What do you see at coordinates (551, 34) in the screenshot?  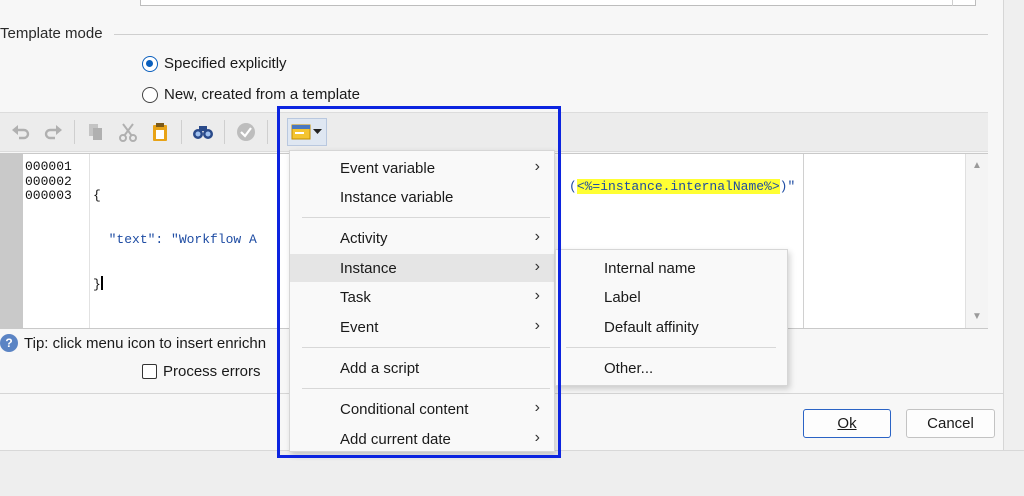 I see `section-divider` at bounding box center [551, 34].